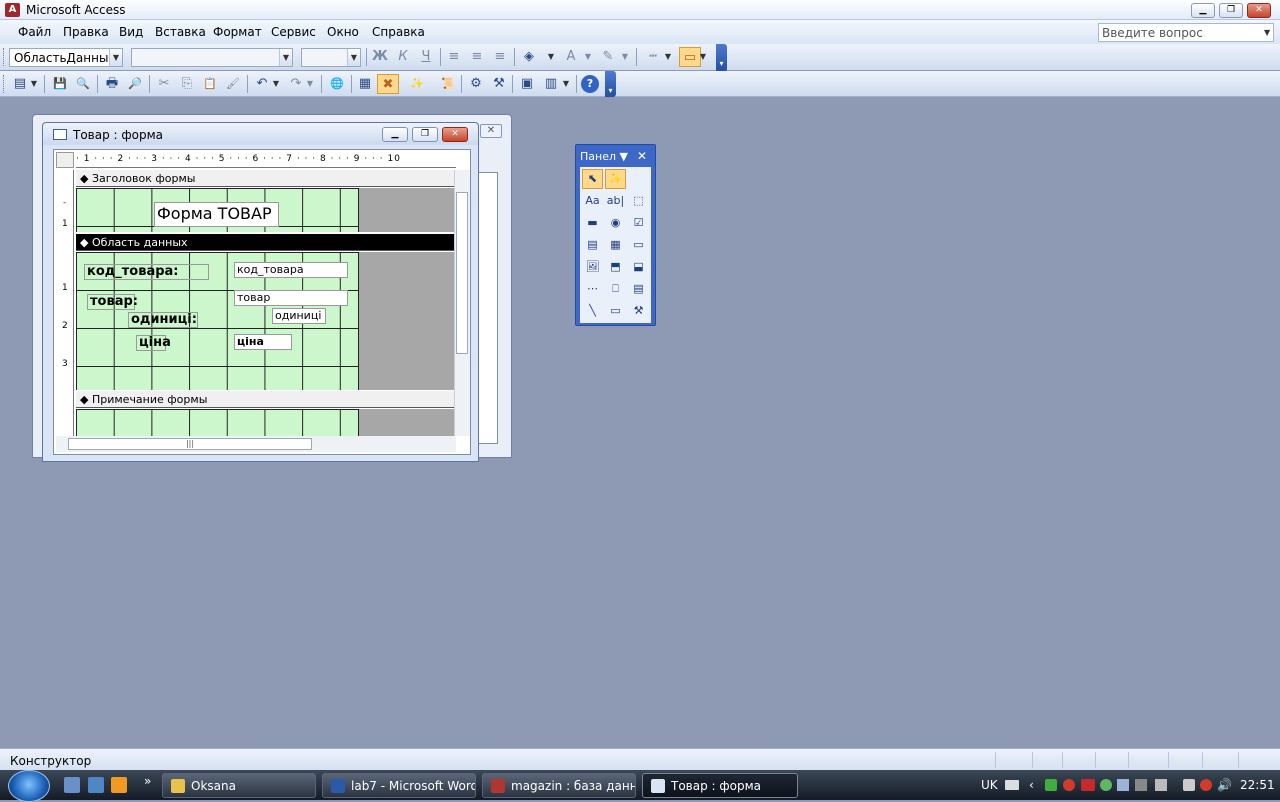 The height and width of the screenshot is (802, 1280). Describe the element at coordinates (615, 245) in the screenshot. I see `tool-list-box-icon: ▦` at that location.